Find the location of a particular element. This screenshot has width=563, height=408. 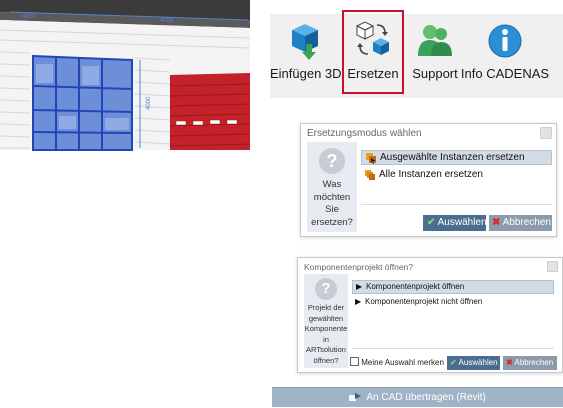

info-cadenas-label: Info CADENAS is located at coordinates (505, 73).